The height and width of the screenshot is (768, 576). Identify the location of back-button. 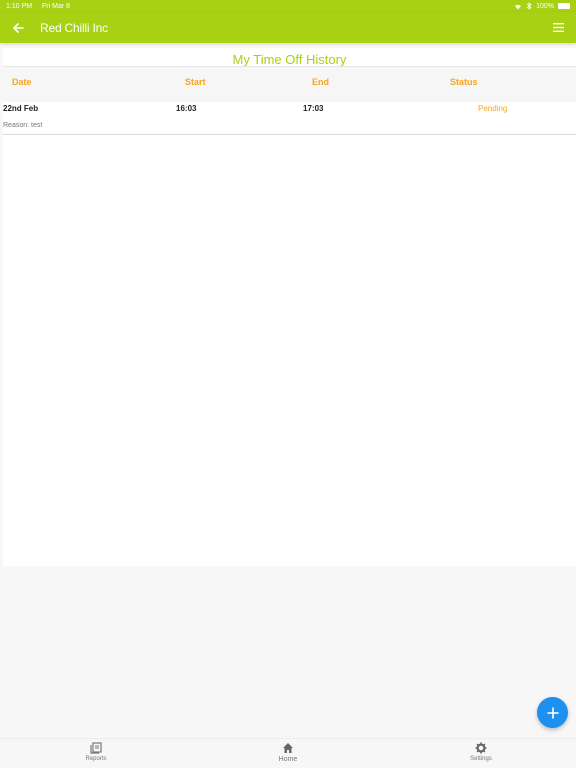
(18, 28).